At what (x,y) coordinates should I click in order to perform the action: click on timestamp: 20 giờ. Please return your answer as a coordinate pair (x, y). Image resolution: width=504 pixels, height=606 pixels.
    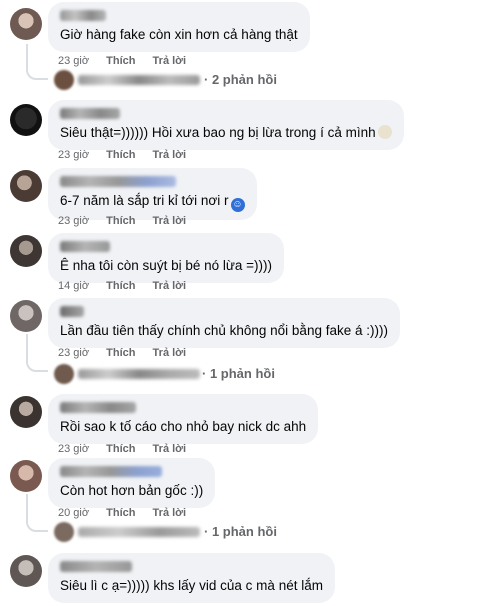
    Looking at the image, I should click on (73, 513).